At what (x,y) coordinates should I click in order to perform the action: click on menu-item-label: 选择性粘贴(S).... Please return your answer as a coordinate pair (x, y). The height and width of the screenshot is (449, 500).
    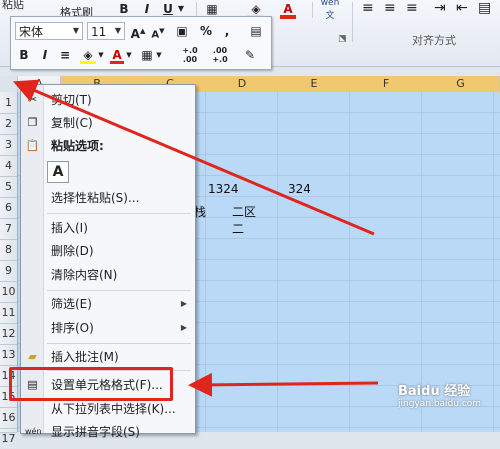
    Looking at the image, I should click on (95, 198).